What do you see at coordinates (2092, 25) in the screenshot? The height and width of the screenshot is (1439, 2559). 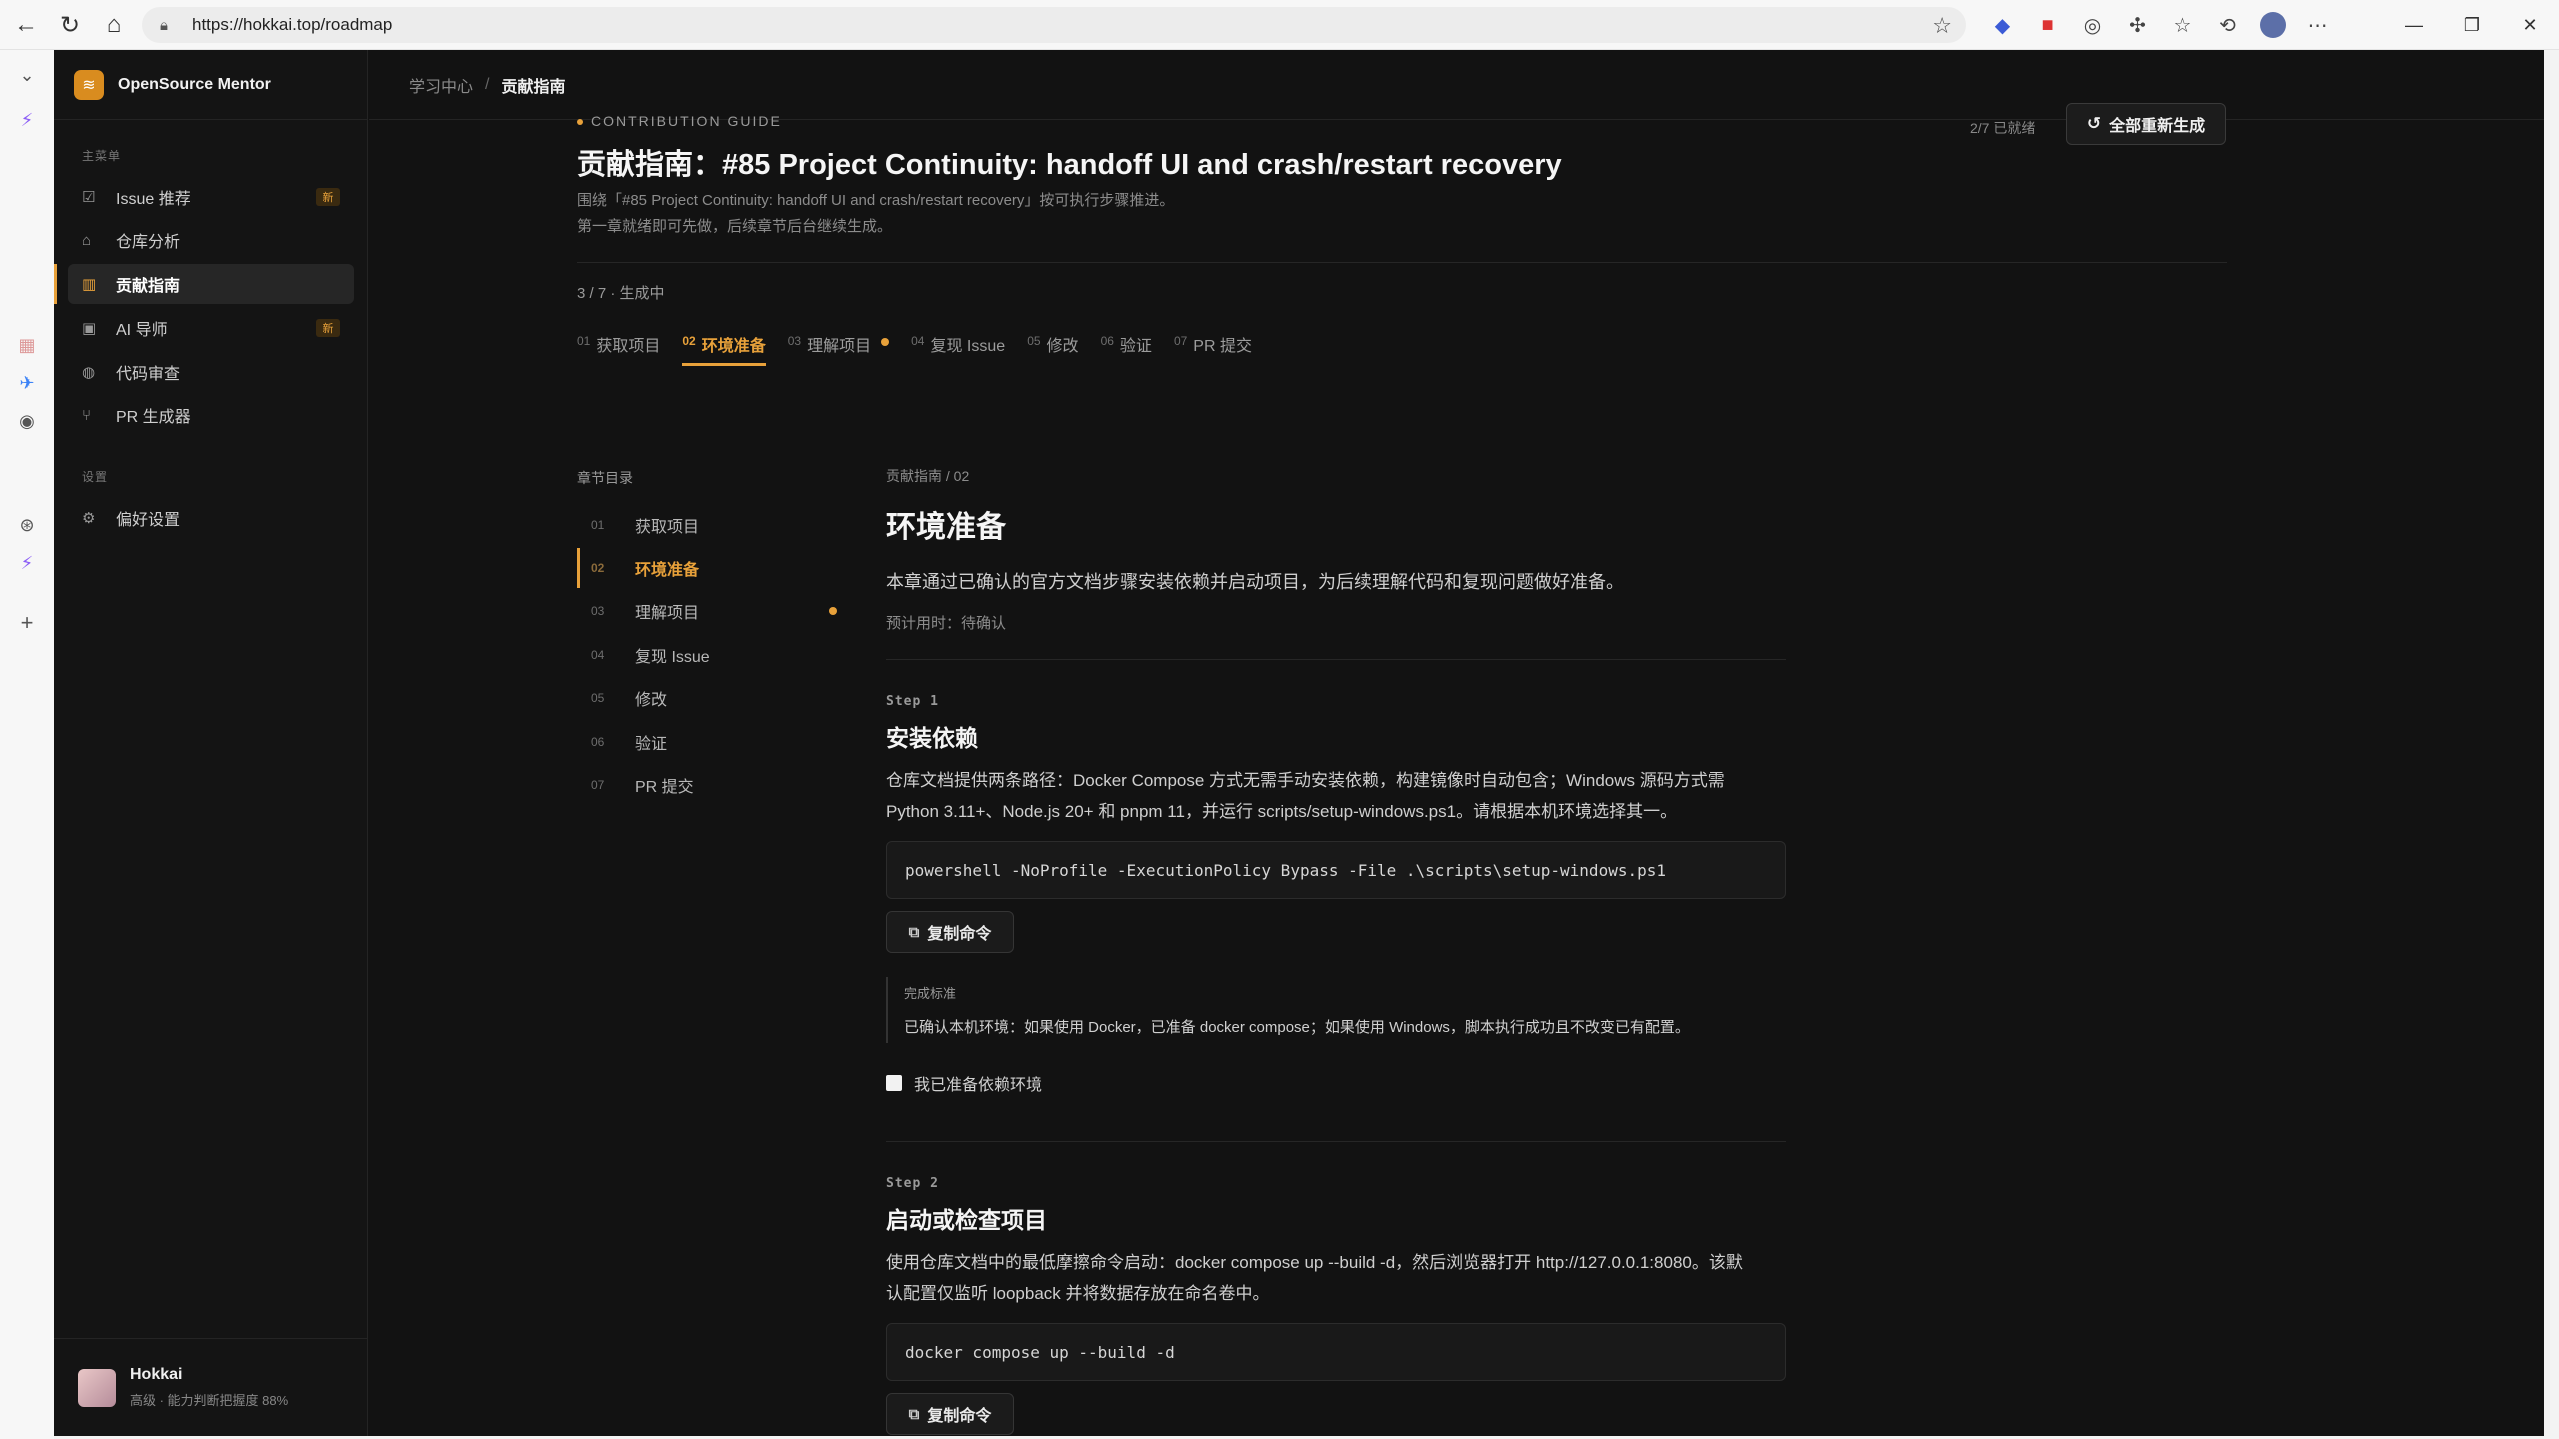 I see `extension-icon: ◎` at bounding box center [2092, 25].